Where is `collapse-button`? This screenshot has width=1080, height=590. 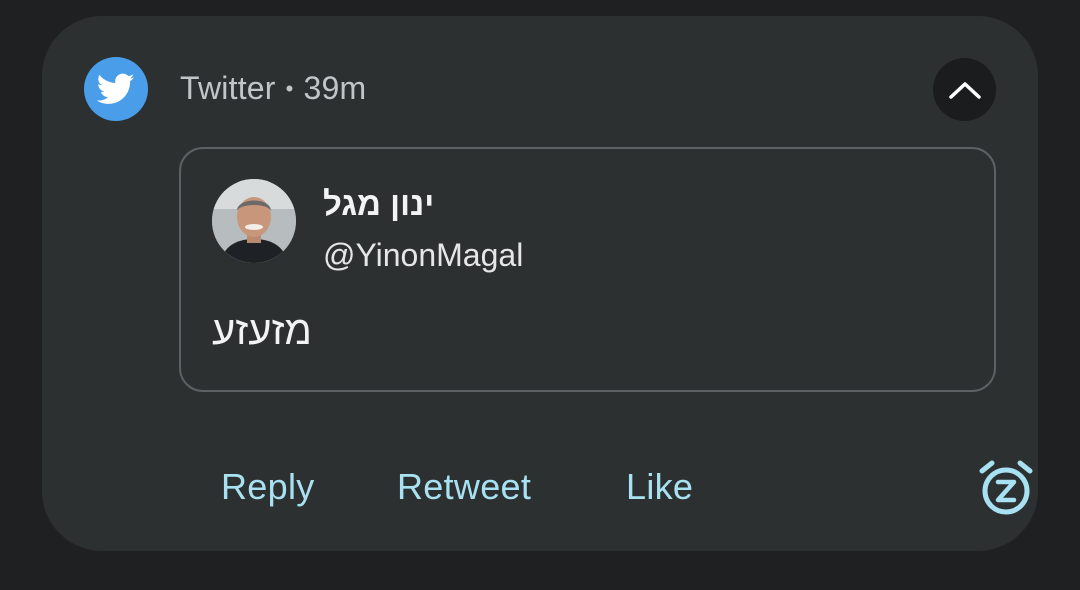
collapse-button is located at coordinates (964, 89).